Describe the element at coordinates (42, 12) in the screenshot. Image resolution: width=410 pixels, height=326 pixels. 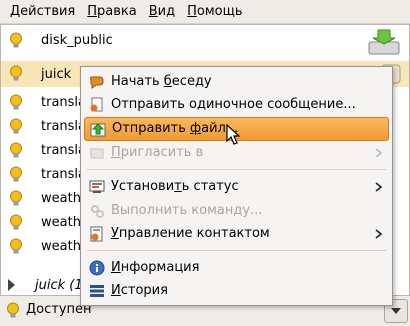
I see `menu-actions: Действия` at that location.